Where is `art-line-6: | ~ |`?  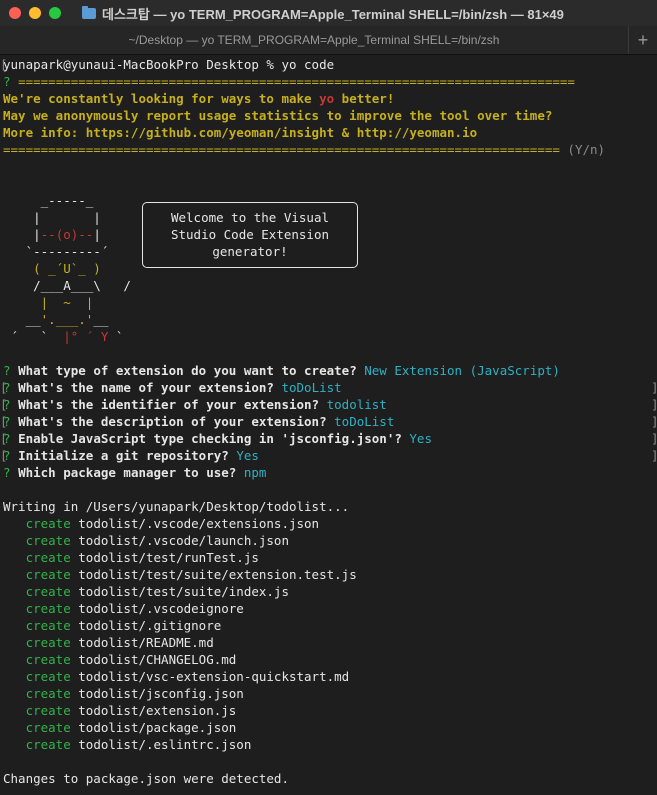
art-line-6: | ~ | is located at coordinates (67, 302).